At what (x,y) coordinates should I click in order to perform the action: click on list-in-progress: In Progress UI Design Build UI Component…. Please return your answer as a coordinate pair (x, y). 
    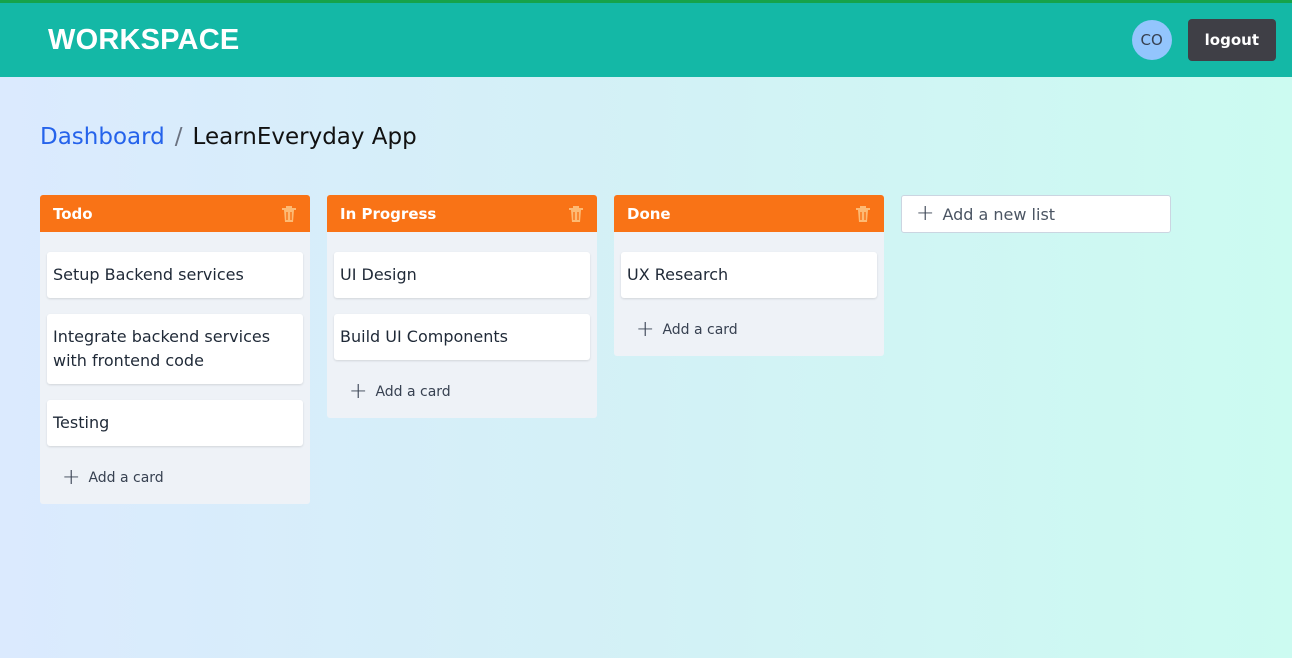
    Looking at the image, I should click on (462, 306).